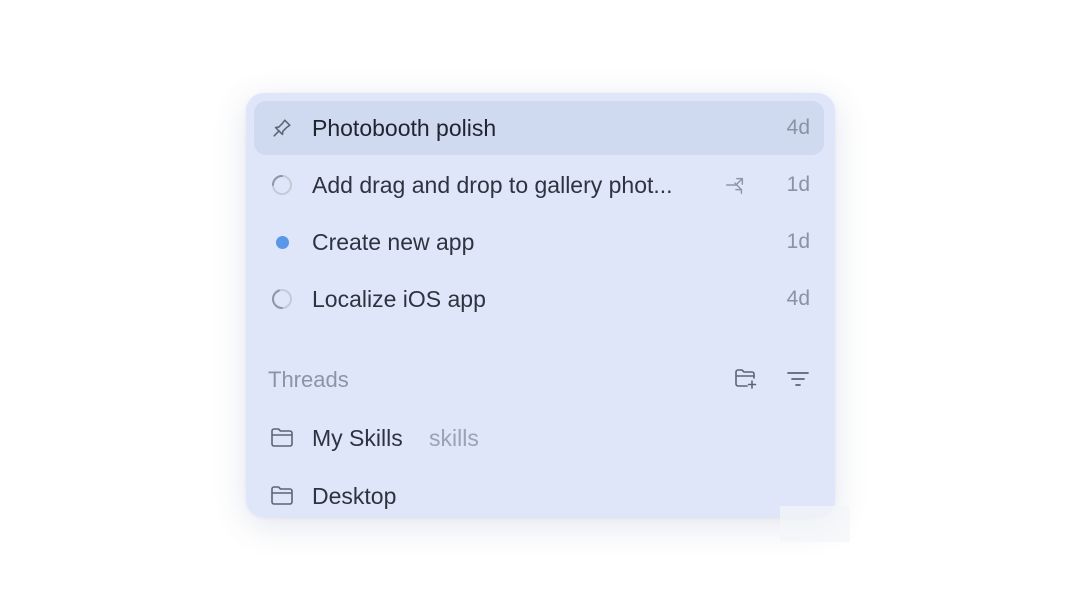 The image size is (1080, 608). What do you see at coordinates (393, 242) in the screenshot?
I see `recent-item-title: Create new app` at bounding box center [393, 242].